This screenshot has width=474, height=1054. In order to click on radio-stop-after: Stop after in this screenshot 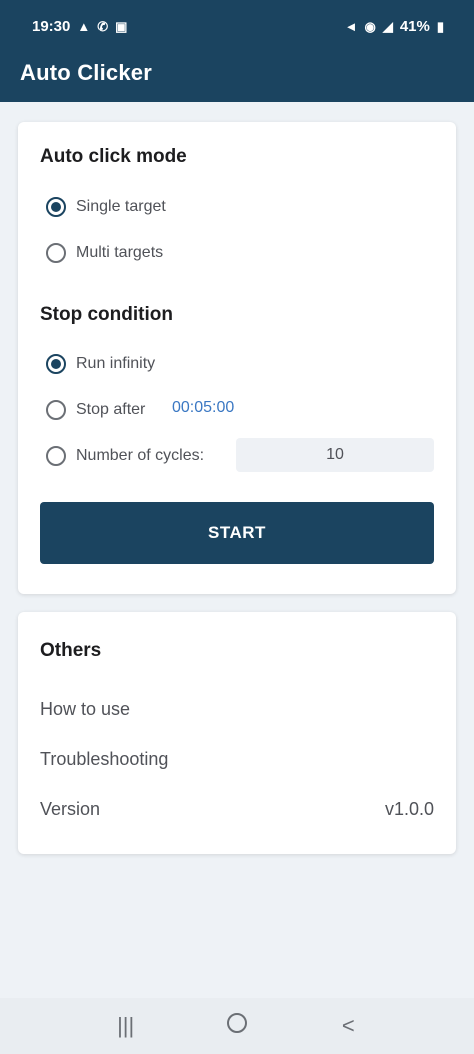, I will do `click(95, 410)`.